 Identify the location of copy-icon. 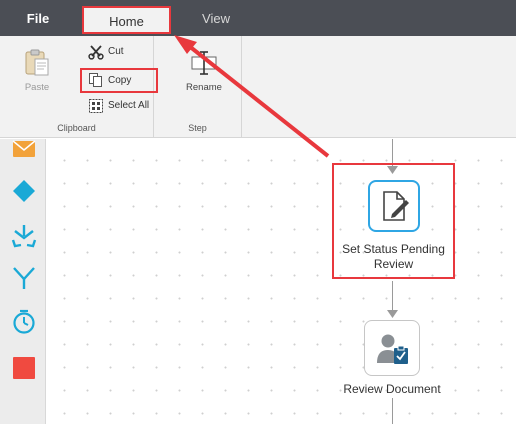
(95, 80).